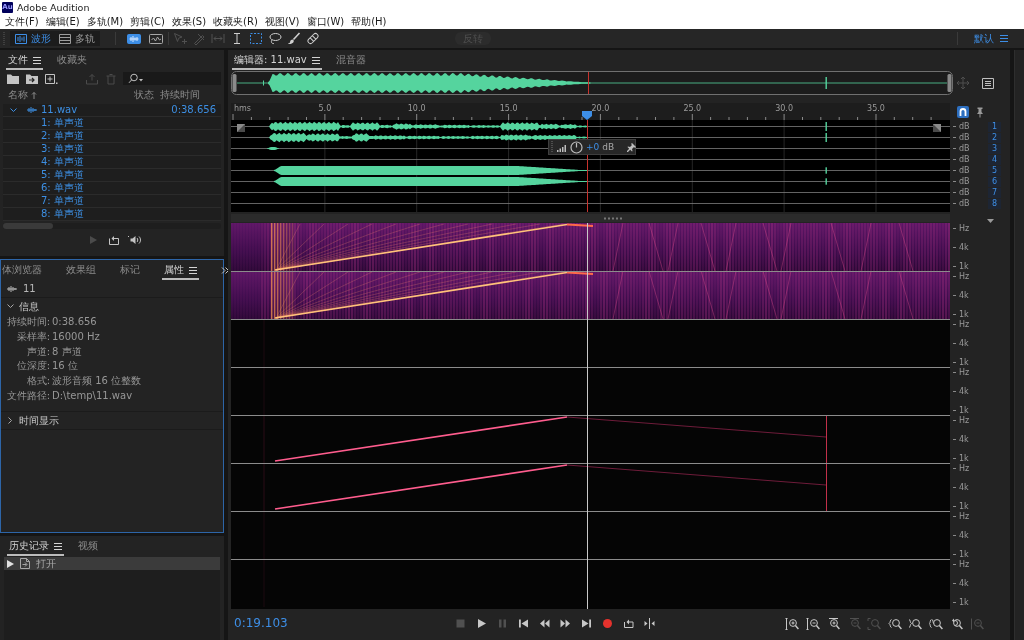 This screenshot has height=640, width=1024. Describe the element at coordinates (994, 159) in the screenshot. I see `channel-toggle: 4` at that location.